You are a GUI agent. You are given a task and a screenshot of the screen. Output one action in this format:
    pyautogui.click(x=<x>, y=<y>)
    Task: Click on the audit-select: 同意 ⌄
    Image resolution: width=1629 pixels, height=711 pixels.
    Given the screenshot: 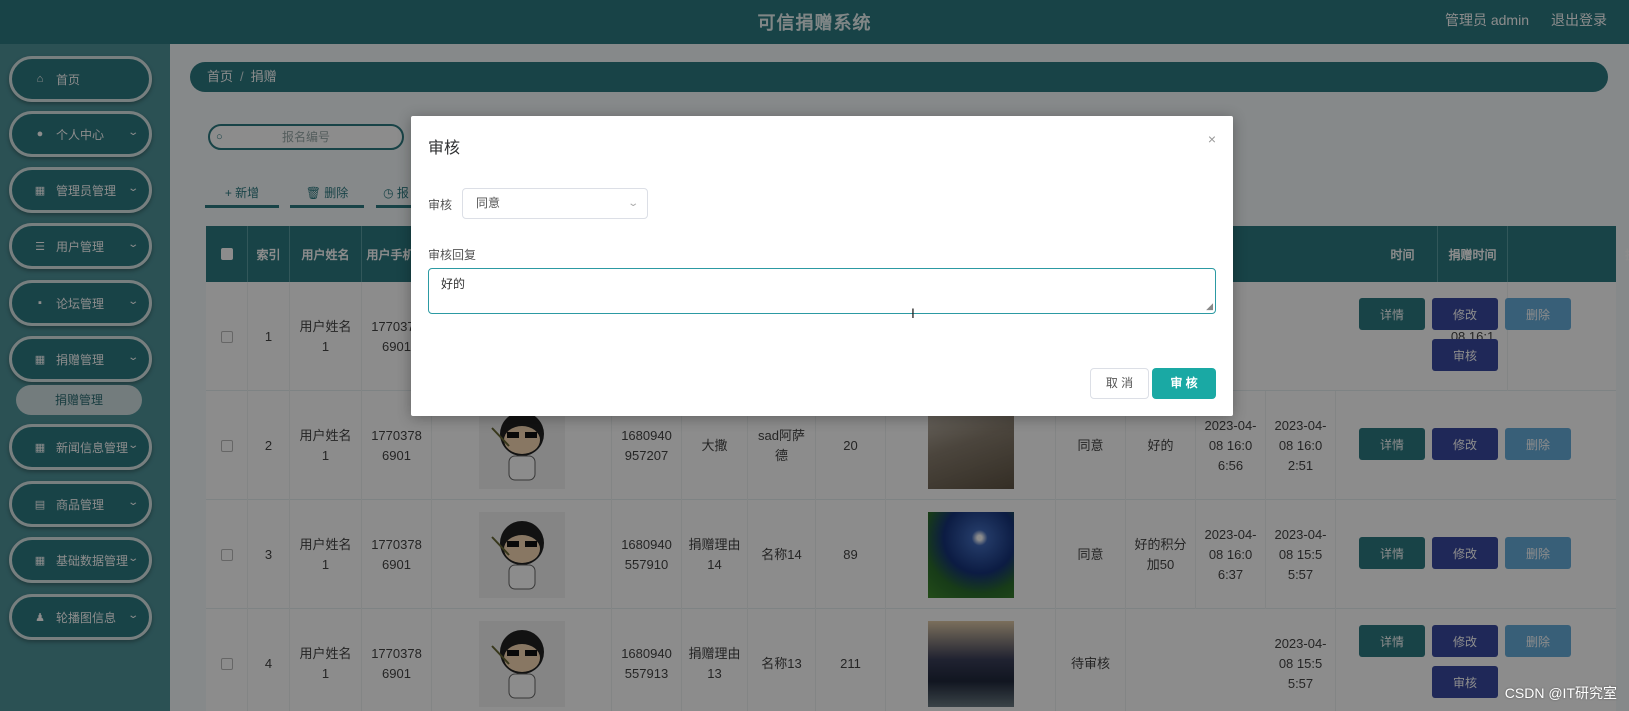 What is the action you would take?
    pyautogui.click(x=555, y=203)
    